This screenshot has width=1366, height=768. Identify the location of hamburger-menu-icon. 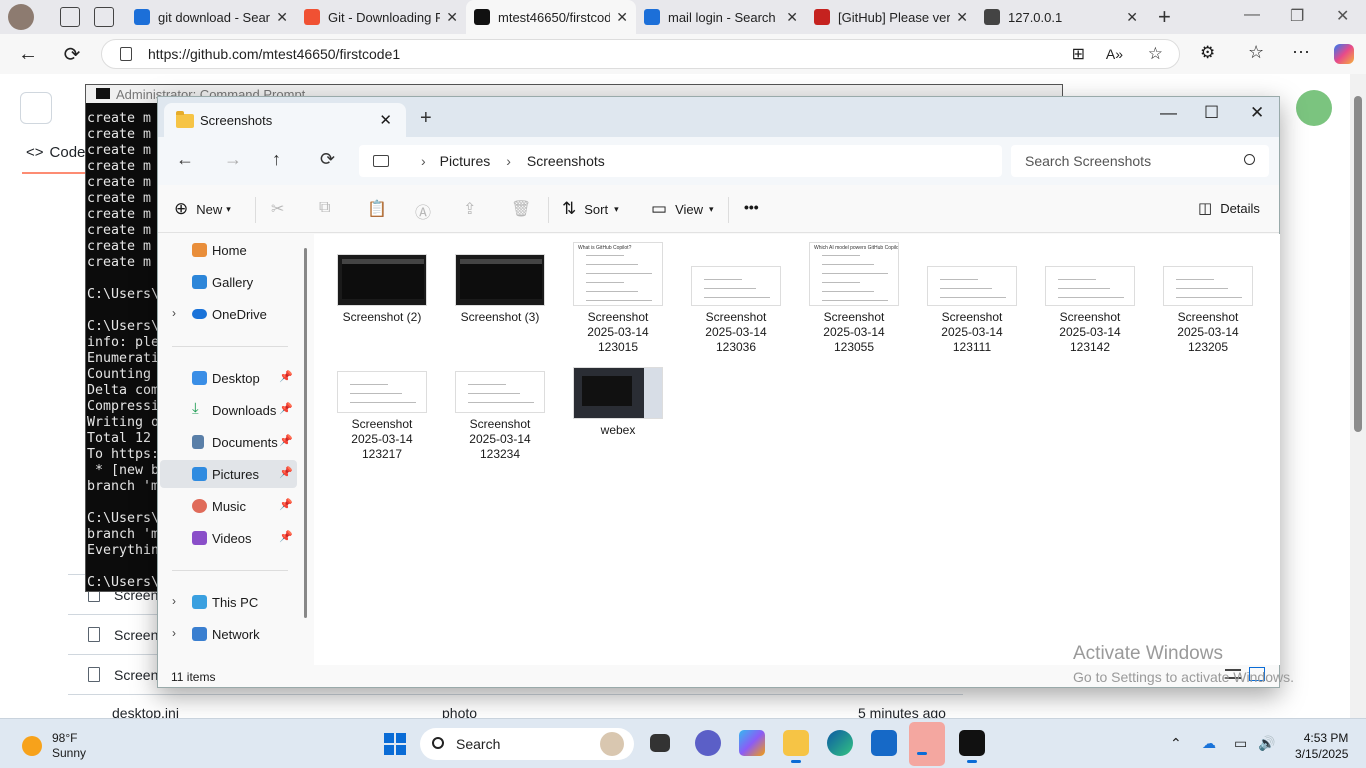
(36, 108).